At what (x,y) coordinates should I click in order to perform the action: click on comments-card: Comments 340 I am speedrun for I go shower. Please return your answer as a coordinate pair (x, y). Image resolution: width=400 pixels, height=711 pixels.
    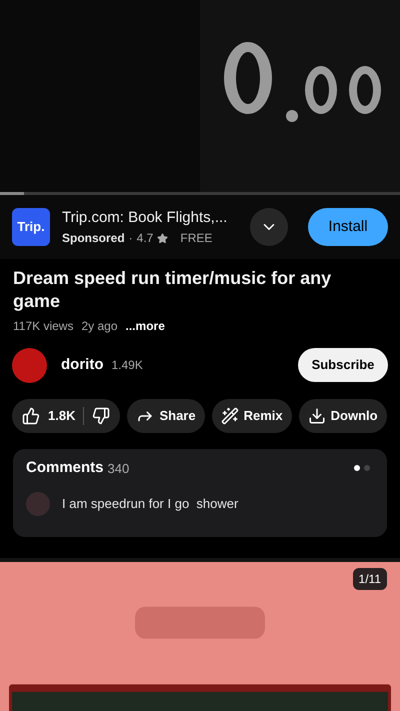
    Looking at the image, I should click on (200, 493).